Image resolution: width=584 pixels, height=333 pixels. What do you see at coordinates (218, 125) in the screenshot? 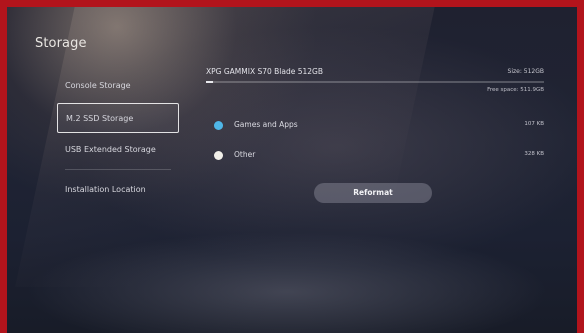
I see `games-and-apps-dot-icon` at bounding box center [218, 125].